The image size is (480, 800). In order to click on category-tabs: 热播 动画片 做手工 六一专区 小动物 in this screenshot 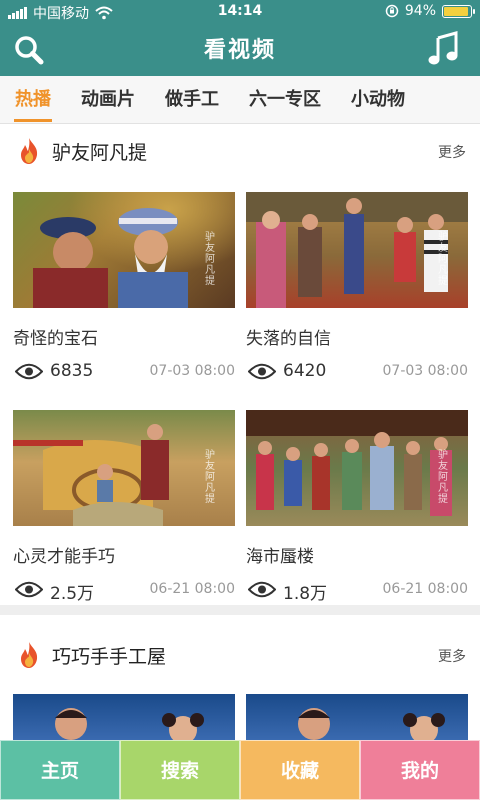, I will do `click(240, 100)`.